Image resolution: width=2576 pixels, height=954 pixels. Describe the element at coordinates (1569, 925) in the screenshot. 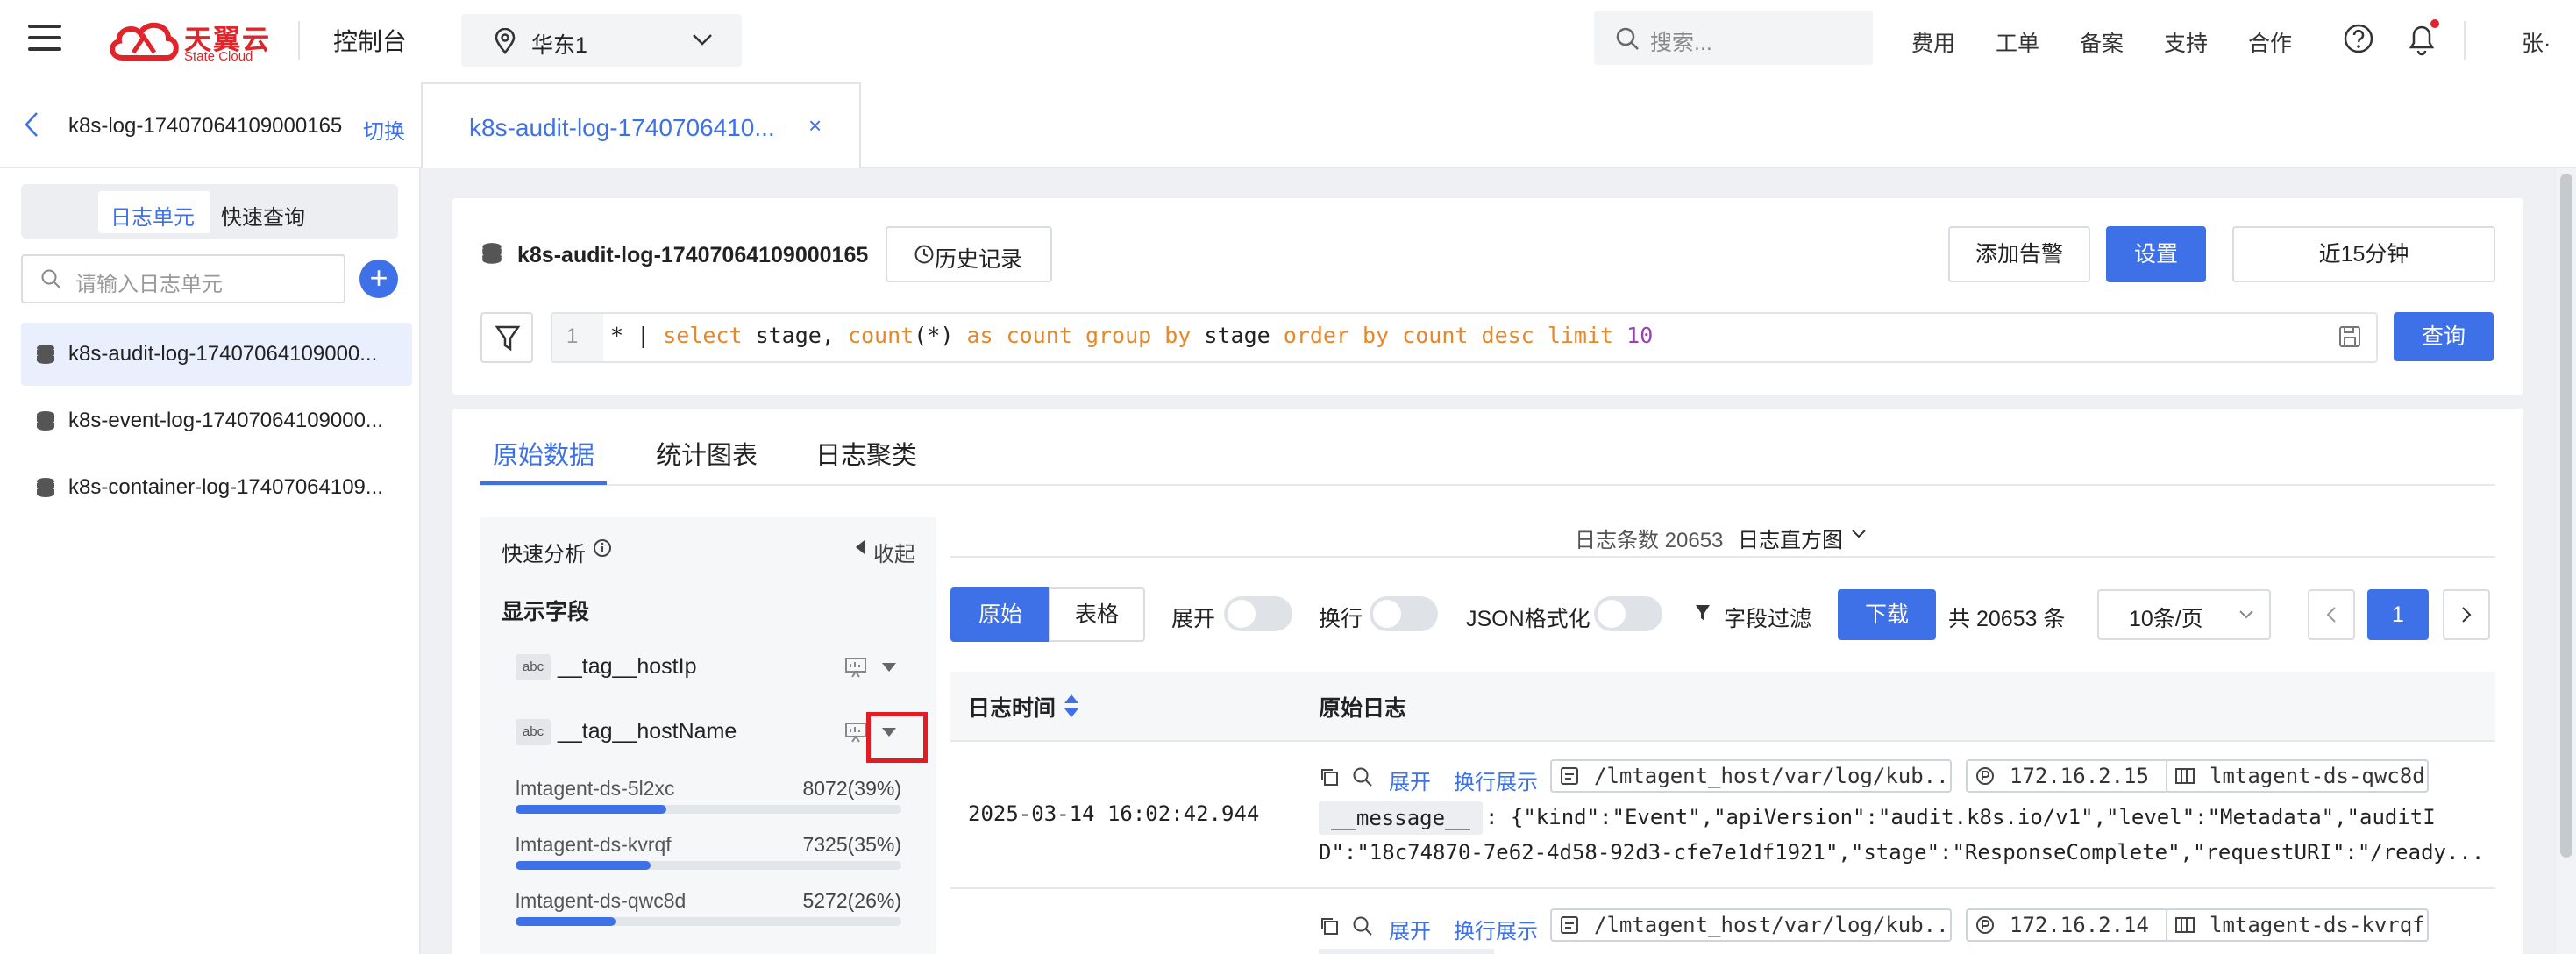

I see `file-icon` at that location.